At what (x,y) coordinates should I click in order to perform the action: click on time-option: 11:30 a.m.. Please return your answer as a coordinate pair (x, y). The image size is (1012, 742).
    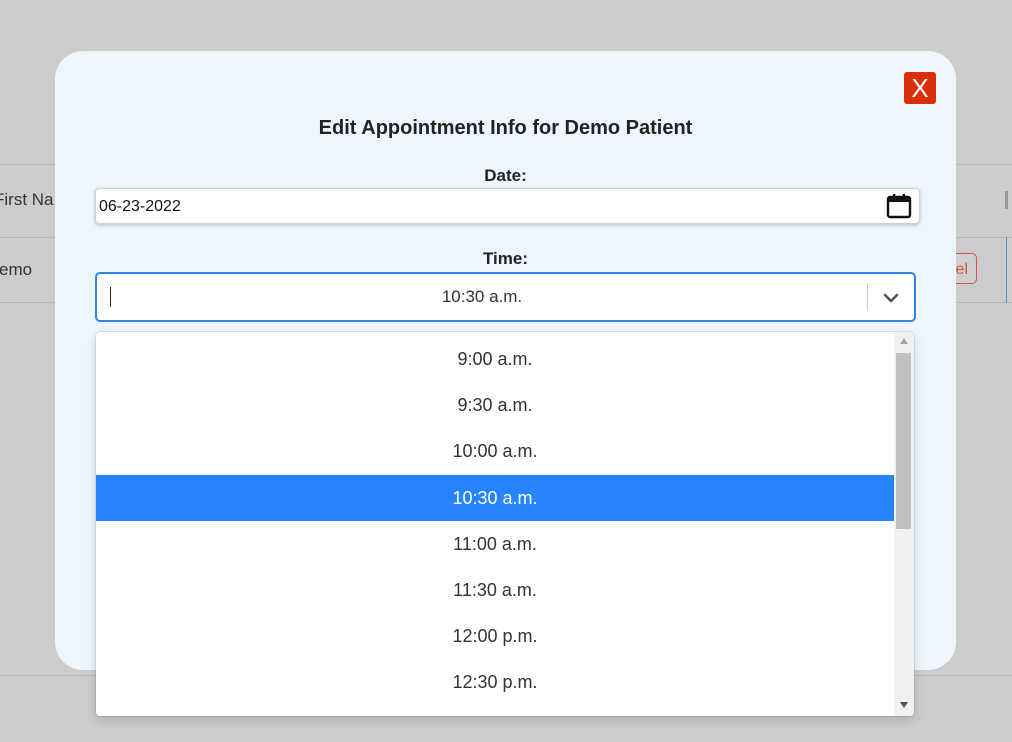
    Looking at the image, I should click on (495, 590).